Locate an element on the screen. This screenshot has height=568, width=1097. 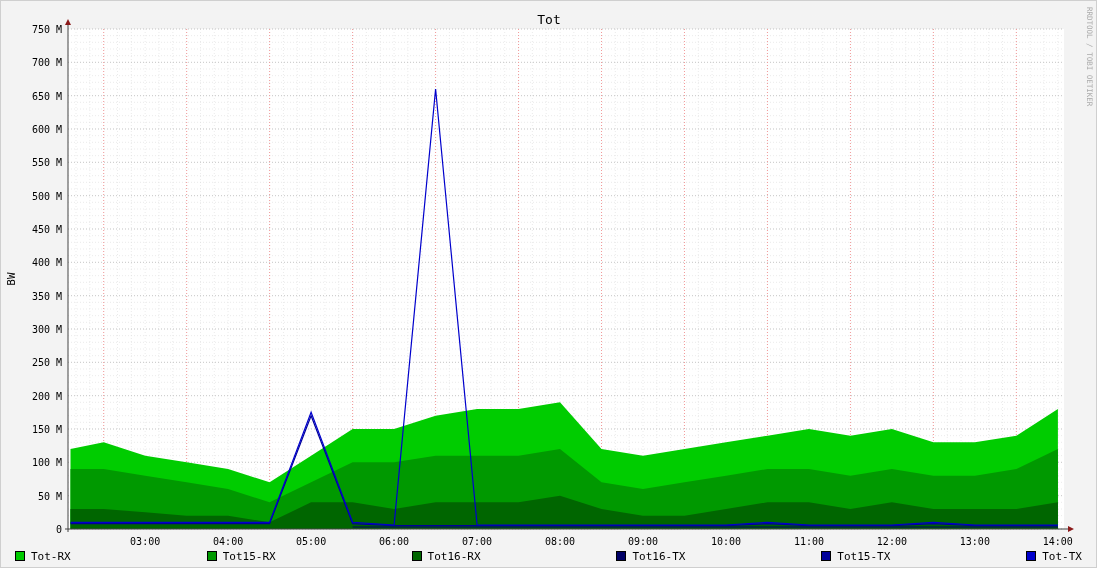
x-tick-label: 12:00 is located at coordinates (891, 541).